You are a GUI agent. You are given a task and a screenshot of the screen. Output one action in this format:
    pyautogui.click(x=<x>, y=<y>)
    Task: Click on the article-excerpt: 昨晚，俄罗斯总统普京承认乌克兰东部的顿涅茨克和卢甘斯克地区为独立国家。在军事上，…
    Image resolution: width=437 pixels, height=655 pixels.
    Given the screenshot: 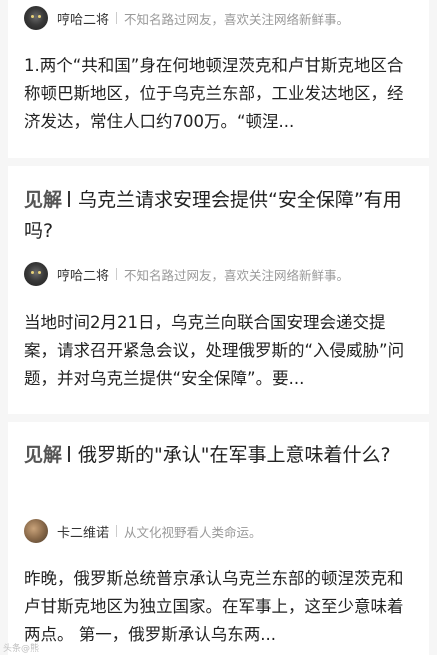 What is the action you would take?
    pyautogui.click(x=218, y=607)
    